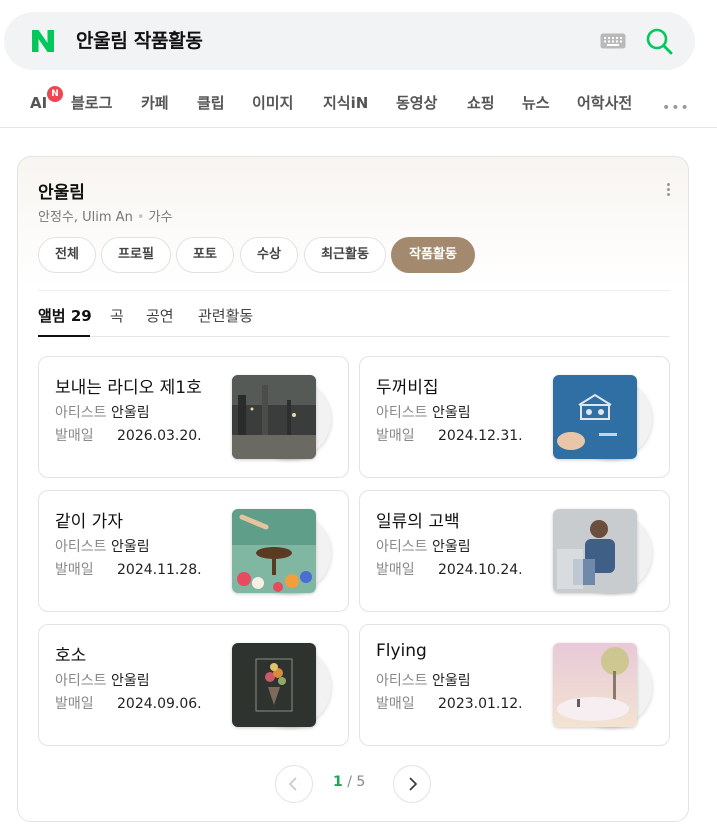 Image resolution: width=717 pixels, height=827 pixels. I want to click on album-title: Flying, so click(401, 651).